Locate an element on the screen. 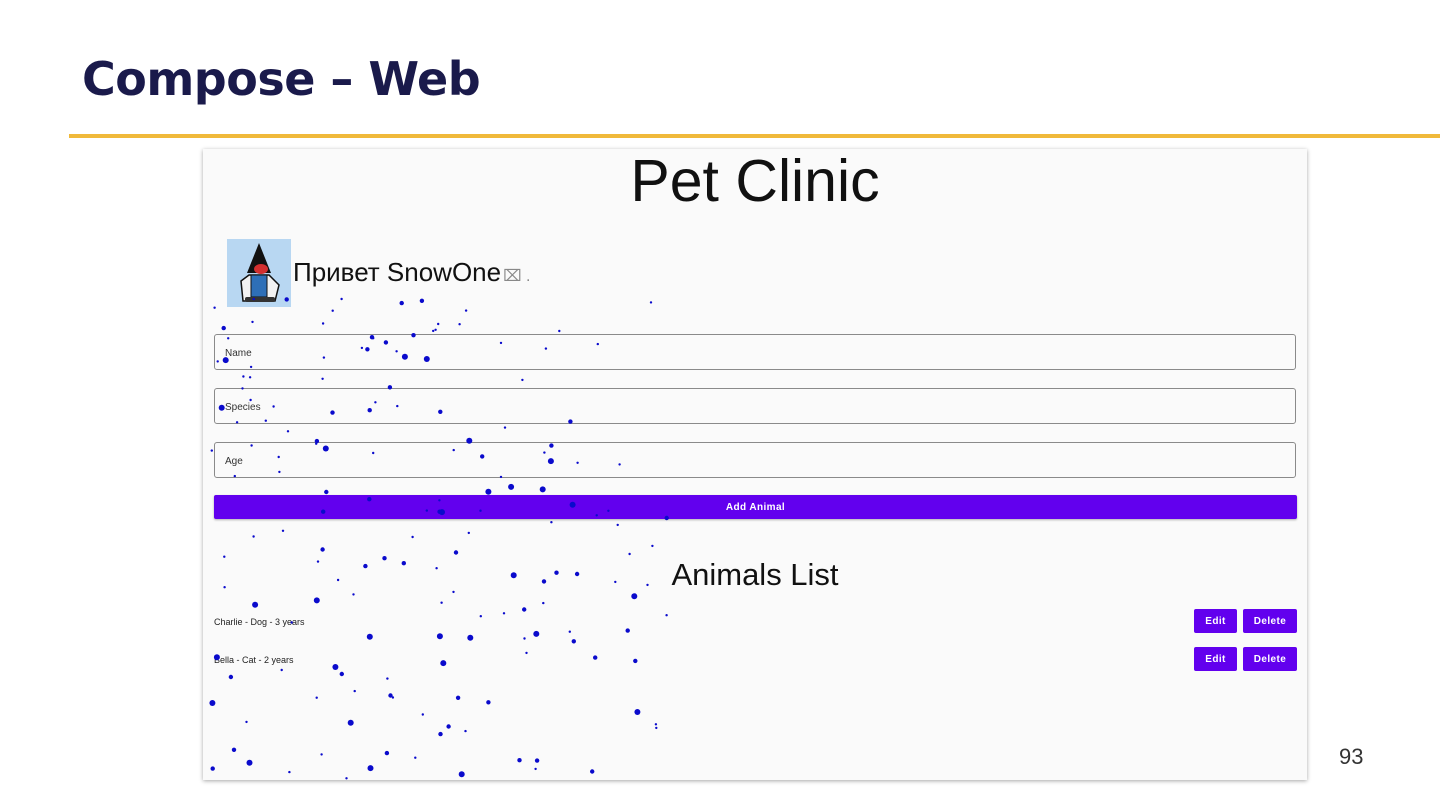 The image size is (1440, 810). greeting-label: Привет SnowOne is located at coordinates (397, 272).